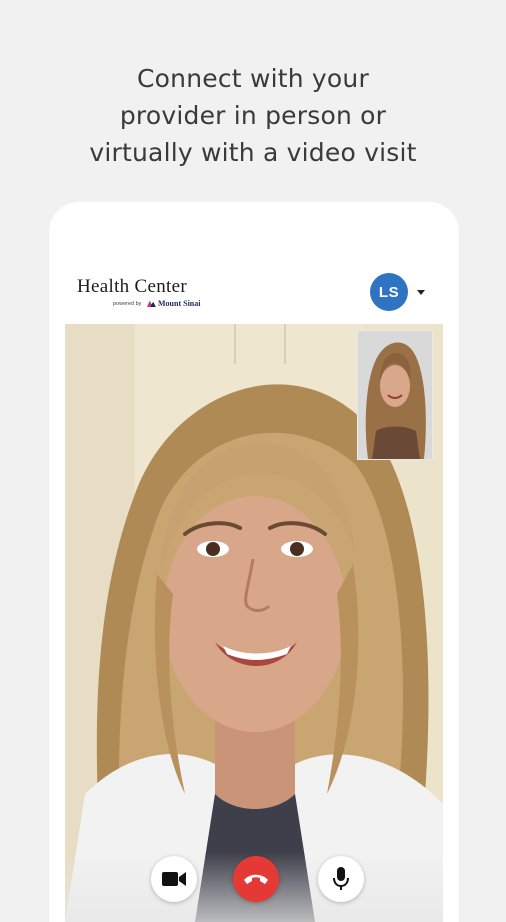 The width and height of the screenshot is (506, 922). I want to click on account-dropdown-caret-icon, so click(421, 292).